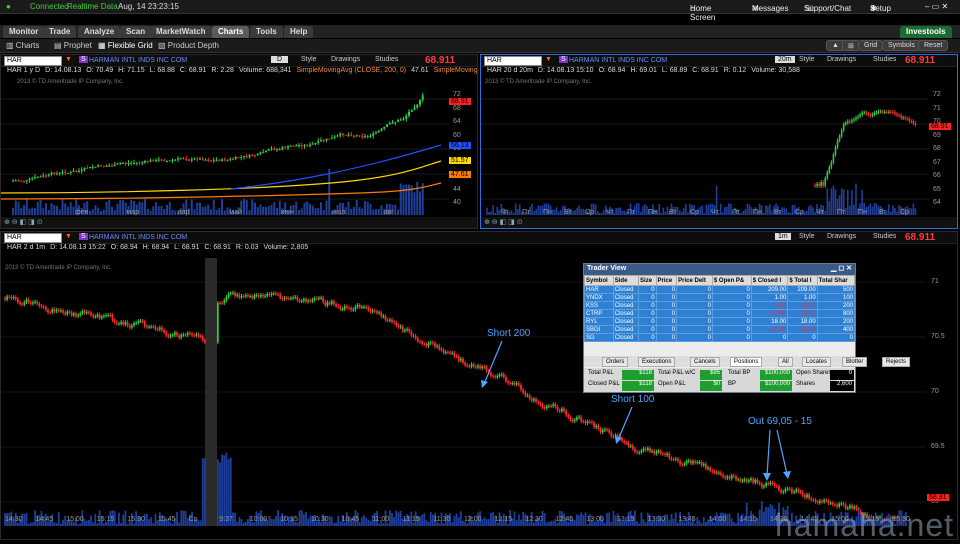 The image size is (960, 544). Describe the element at coordinates (720, 313) in the screenshot. I see `table-row: CTRP Closed 0 0 0 0 -72.00 -72.00 800` at that location.